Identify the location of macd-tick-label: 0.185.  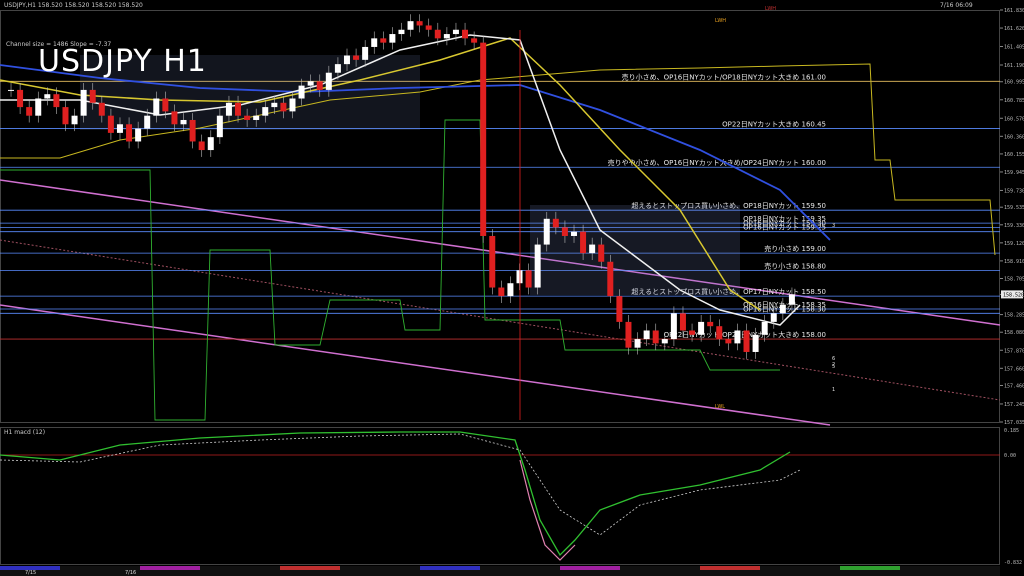
(1011, 431).